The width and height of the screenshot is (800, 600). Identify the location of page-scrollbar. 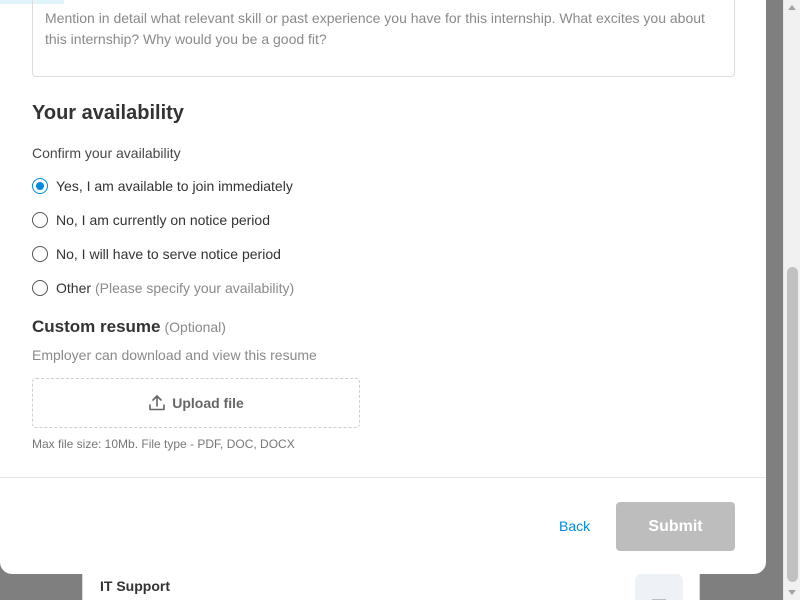
(791, 300).